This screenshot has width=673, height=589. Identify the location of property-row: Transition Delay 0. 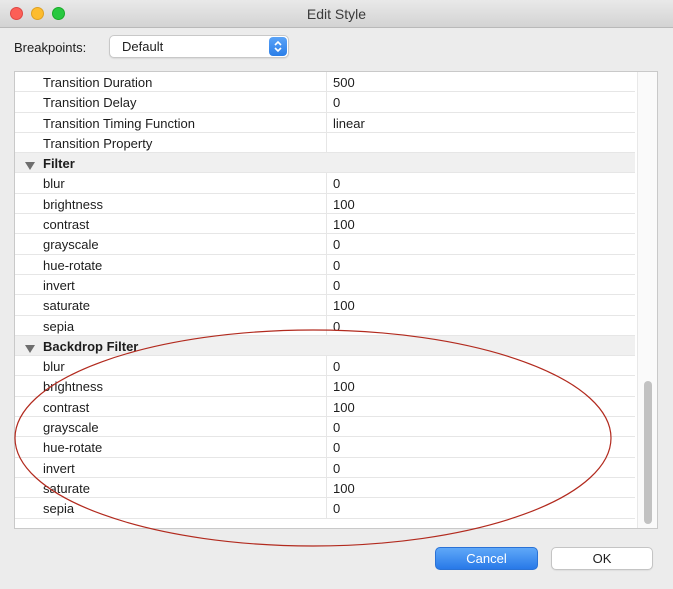
(325, 102).